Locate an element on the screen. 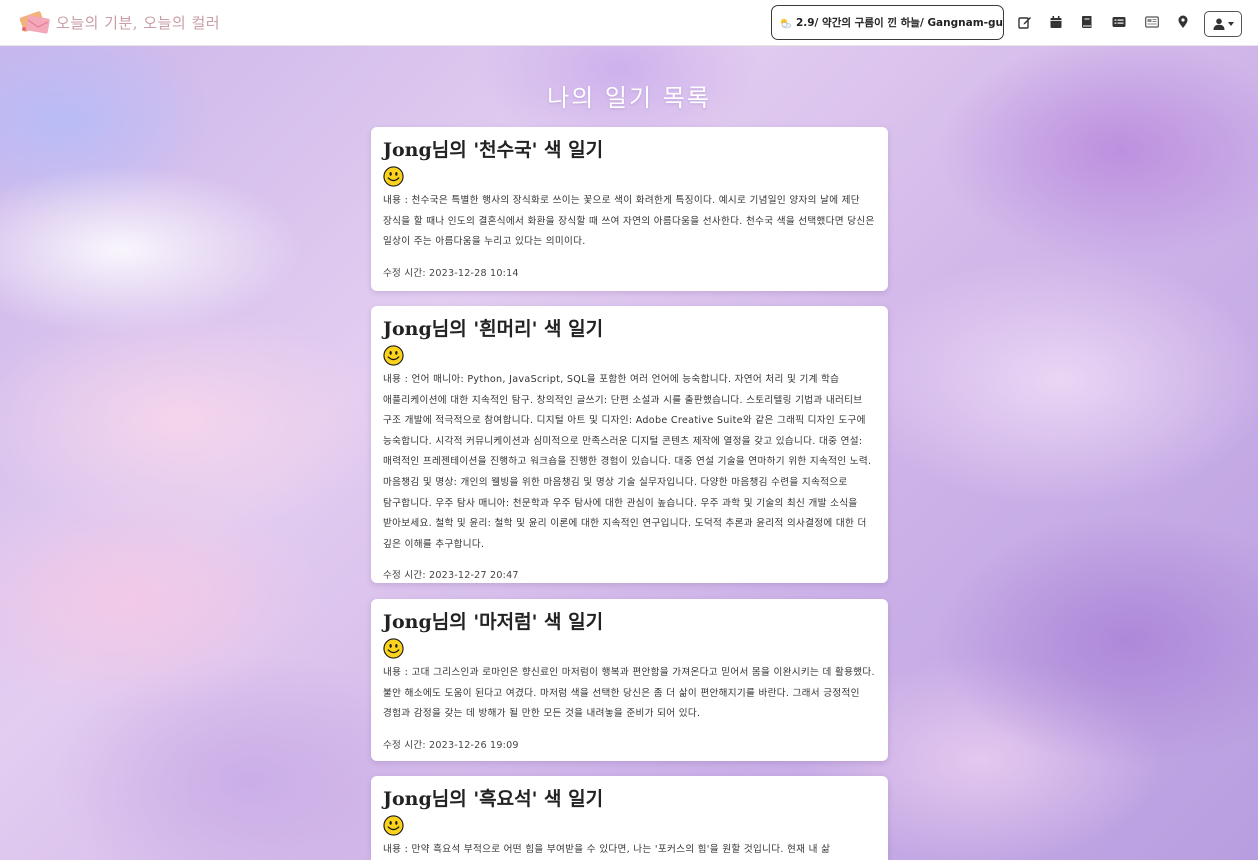 This screenshot has width=1258, height=860. weather-text: 2.9/ 약간의 구름이 낀 하늘/ Gangnam-gu is located at coordinates (899, 23).